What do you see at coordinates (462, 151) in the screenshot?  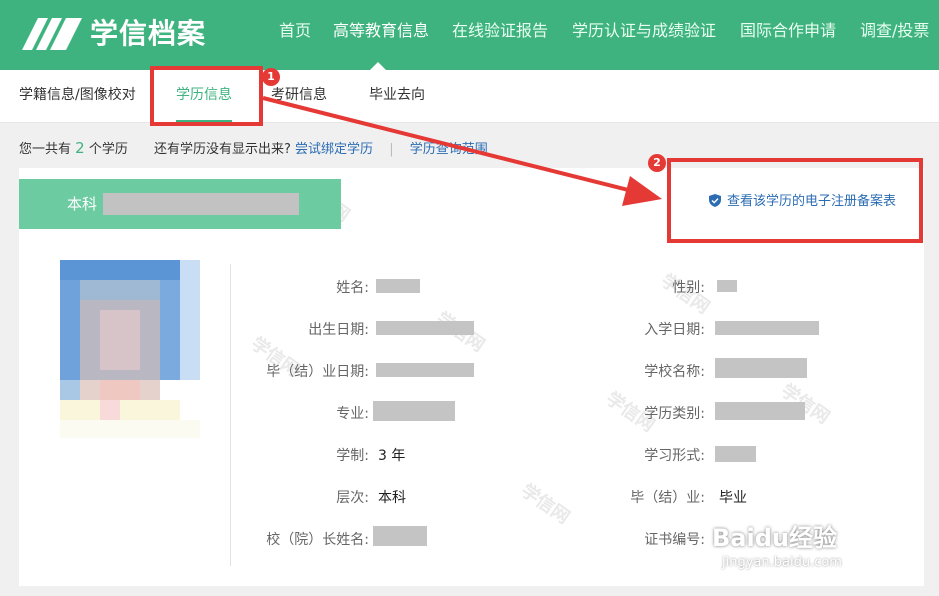 I see `annotation-arrow` at bounding box center [462, 151].